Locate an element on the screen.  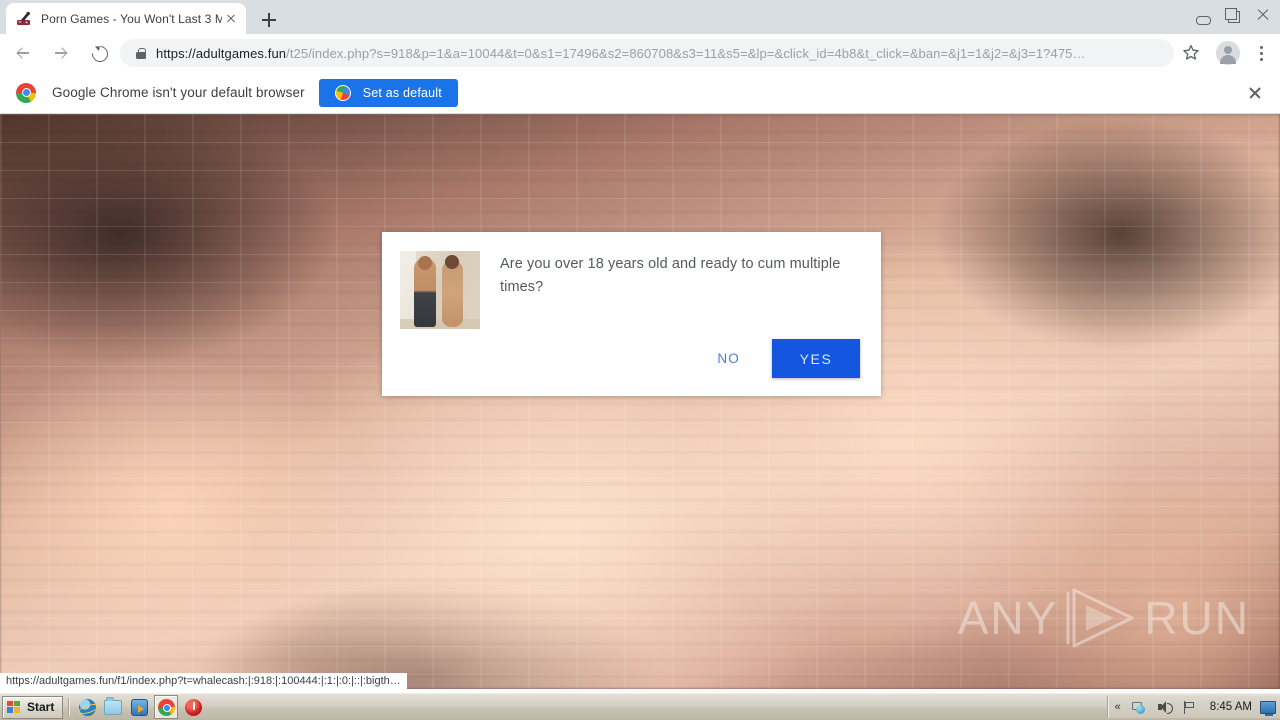
flag-icon is located at coordinates (1189, 707).